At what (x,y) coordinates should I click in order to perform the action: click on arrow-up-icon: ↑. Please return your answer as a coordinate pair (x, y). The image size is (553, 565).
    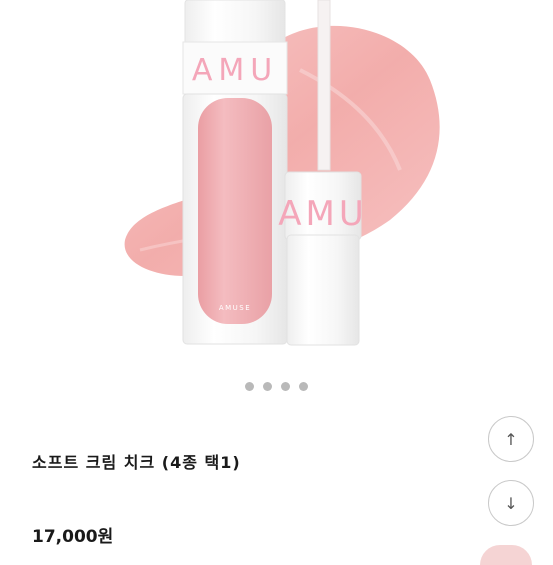
    Looking at the image, I should click on (511, 439).